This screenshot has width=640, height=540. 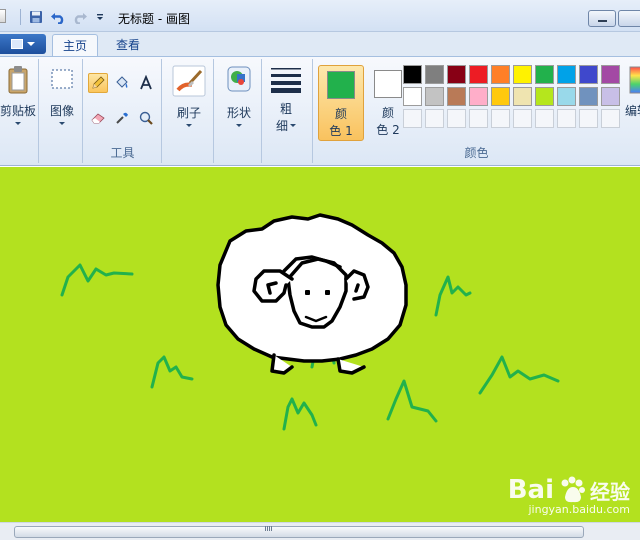 I want to click on undo-icon, so click(x=58, y=17).